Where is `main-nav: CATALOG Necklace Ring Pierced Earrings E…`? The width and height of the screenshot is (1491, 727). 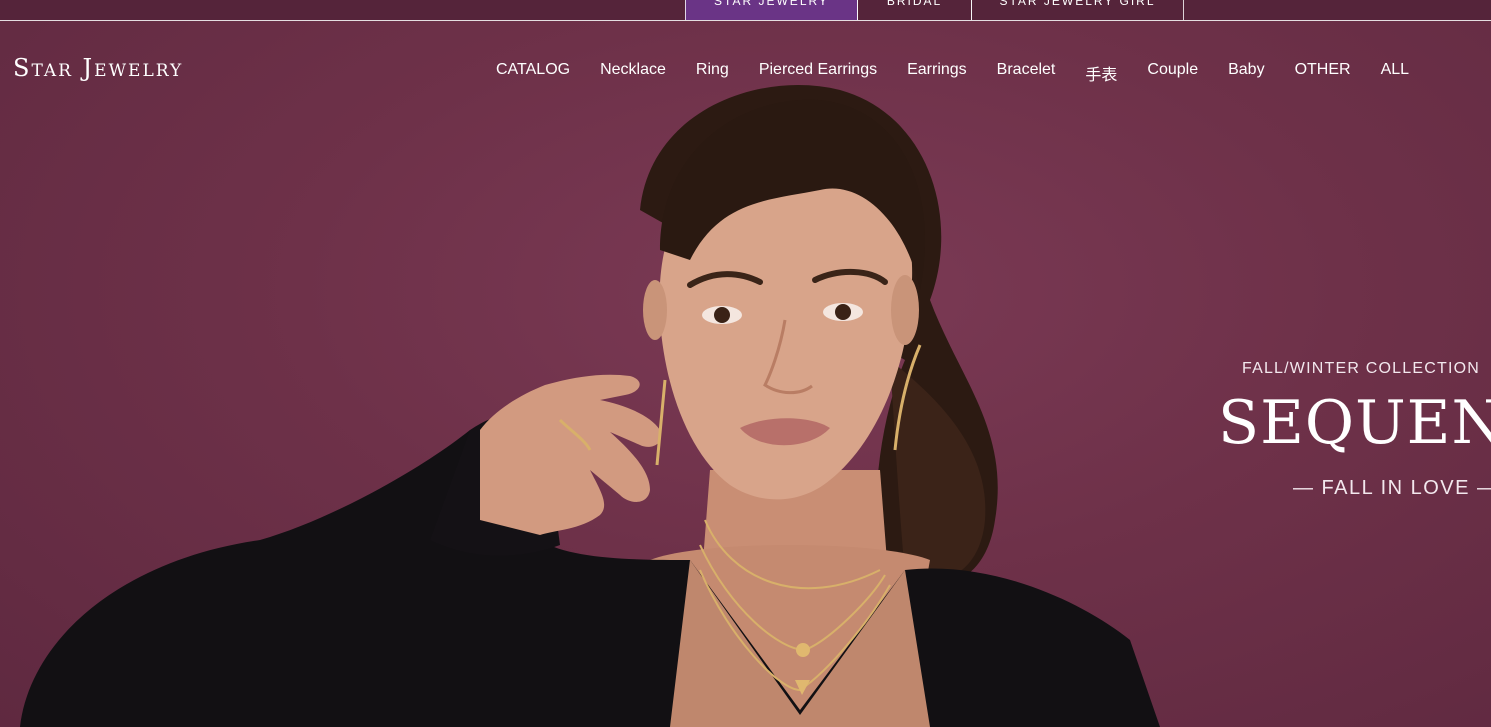
main-nav: CATALOG Necklace Ring Pierced Earrings E… is located at coordinates (952, 73).